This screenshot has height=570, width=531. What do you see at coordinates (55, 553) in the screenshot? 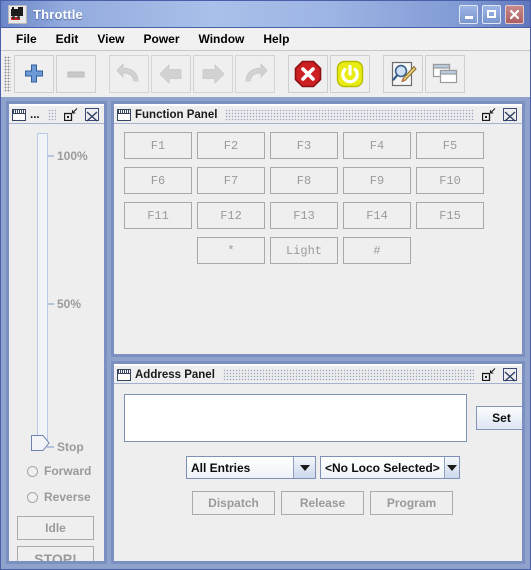
I see `stop-button: STOP!` at bounding box center [55, 553].